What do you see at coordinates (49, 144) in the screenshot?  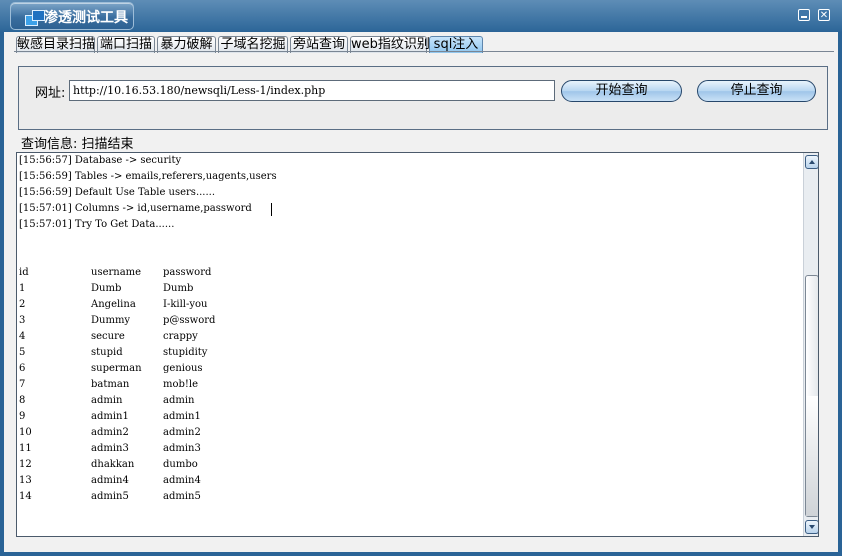 I see `status-label: 查询信息:` at bounding box center [49, 144].